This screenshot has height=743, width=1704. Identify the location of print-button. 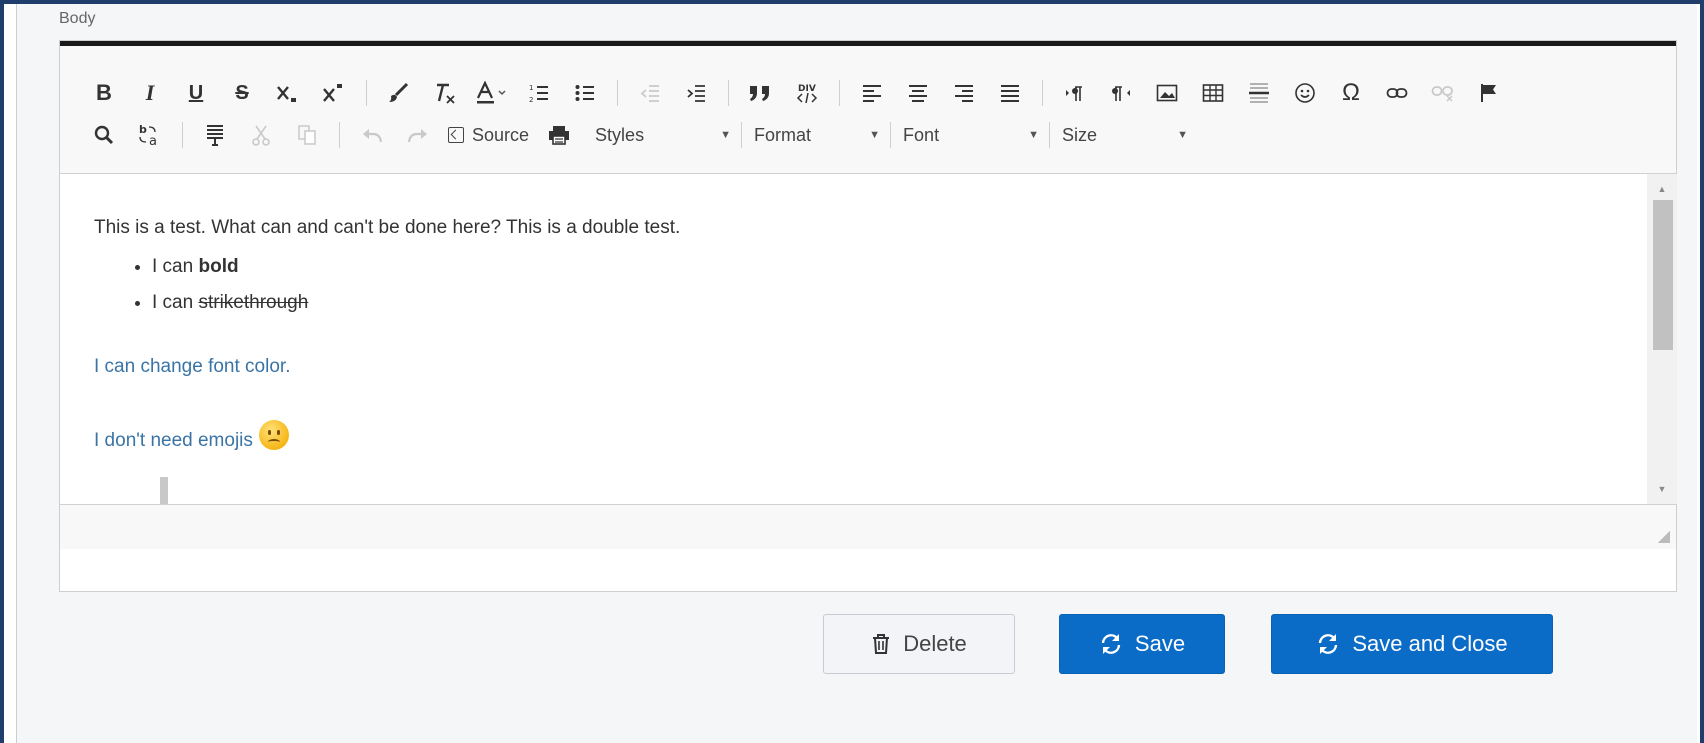
(559, 135).